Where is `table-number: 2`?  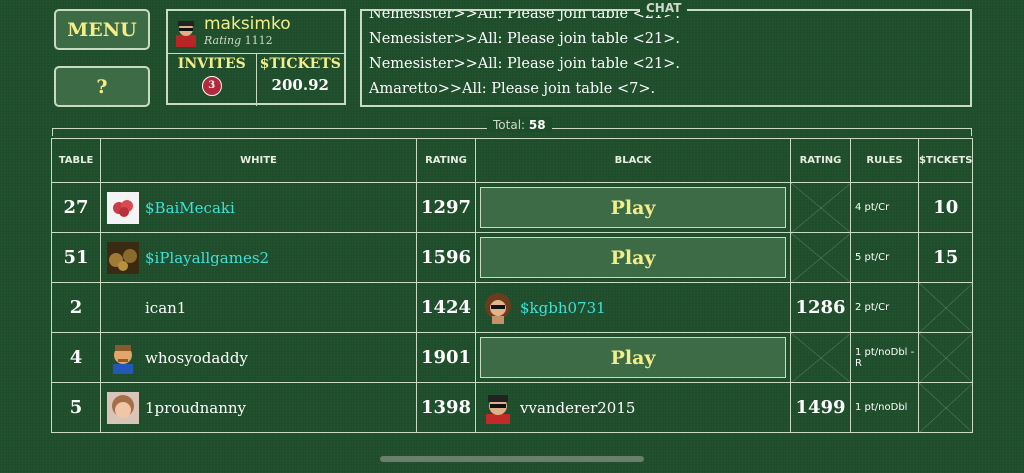 table-number: 2 is located at coordinates (76, 307).